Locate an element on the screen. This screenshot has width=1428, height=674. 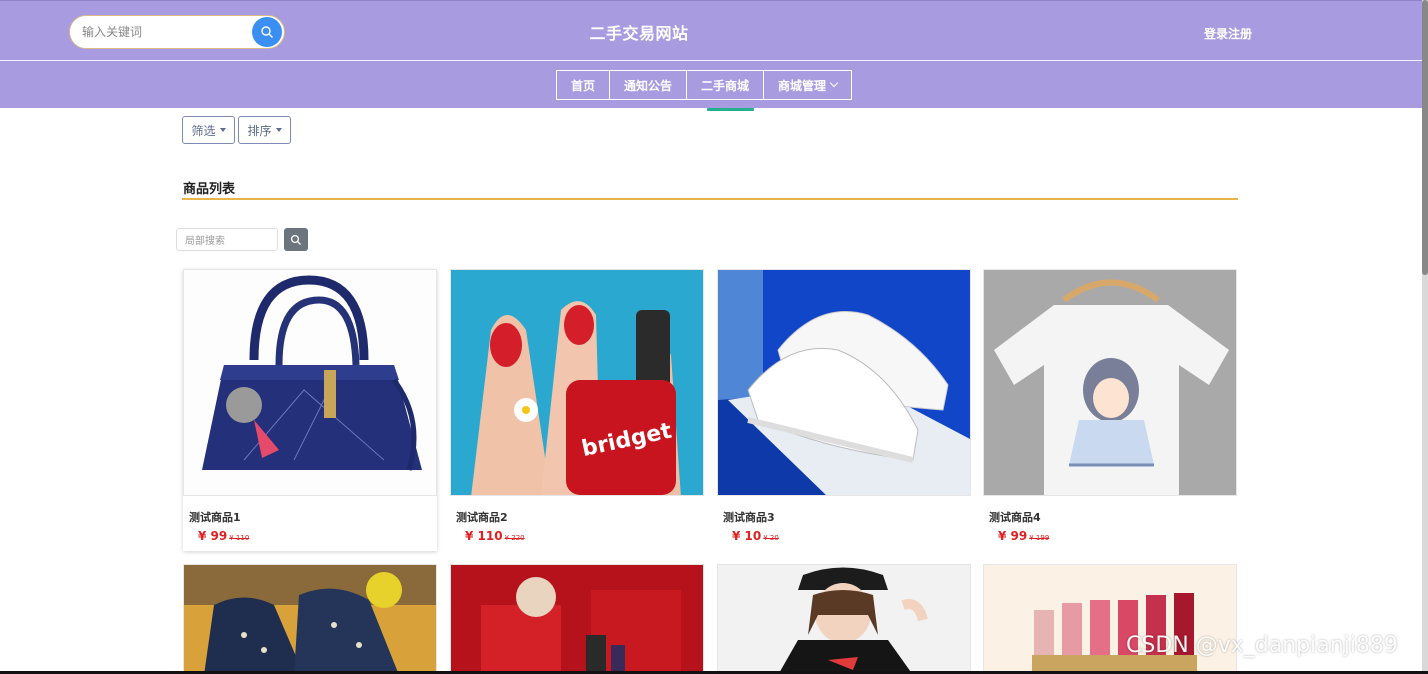
product-card: bridget 测试商品2 ¥ 110 ¥ 220 is located at coordinates (577, 410).